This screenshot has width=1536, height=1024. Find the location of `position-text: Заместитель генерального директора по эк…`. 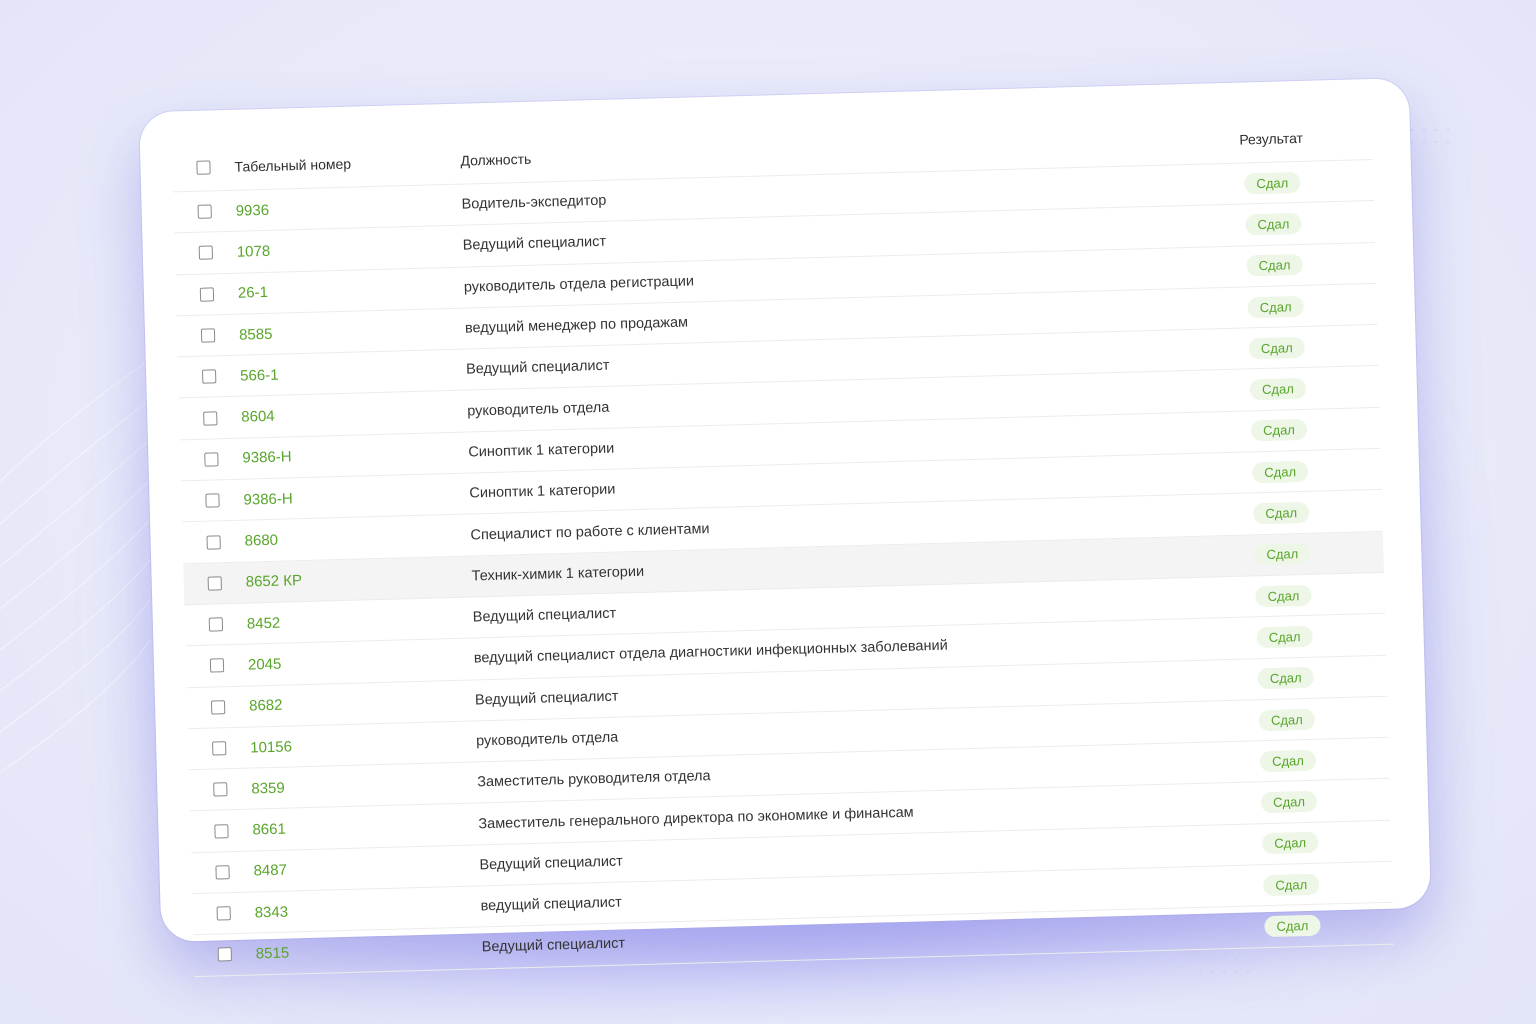

position-text: Заместитель генерального директора по эк… is located at coordinates (696, 818).